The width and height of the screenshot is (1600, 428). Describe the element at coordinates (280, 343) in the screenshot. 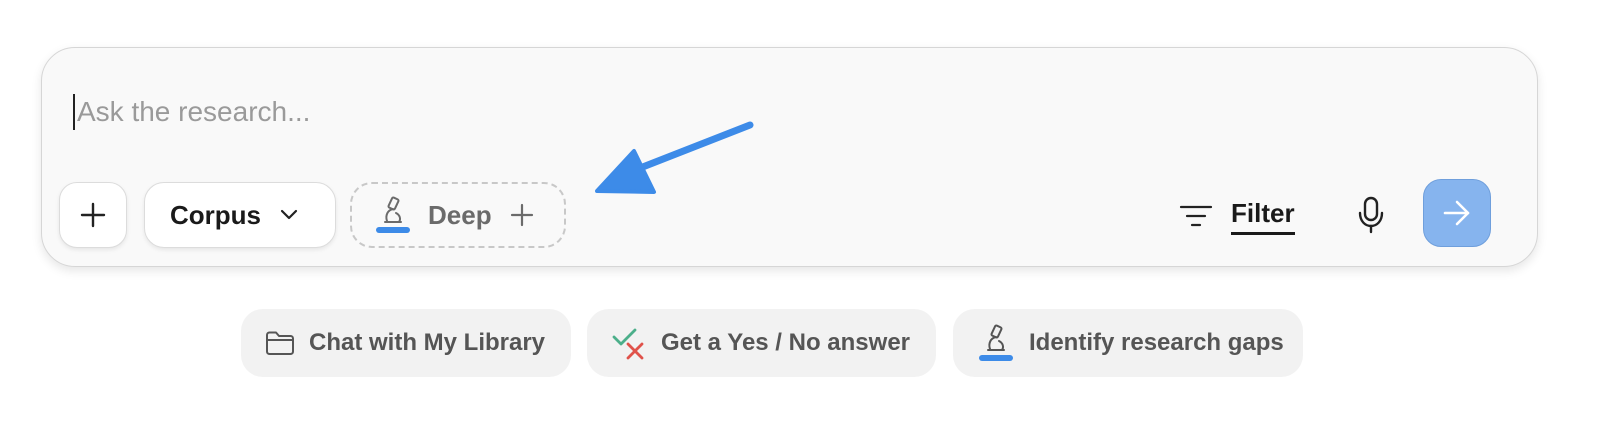

I see `folder-icon` at that location.